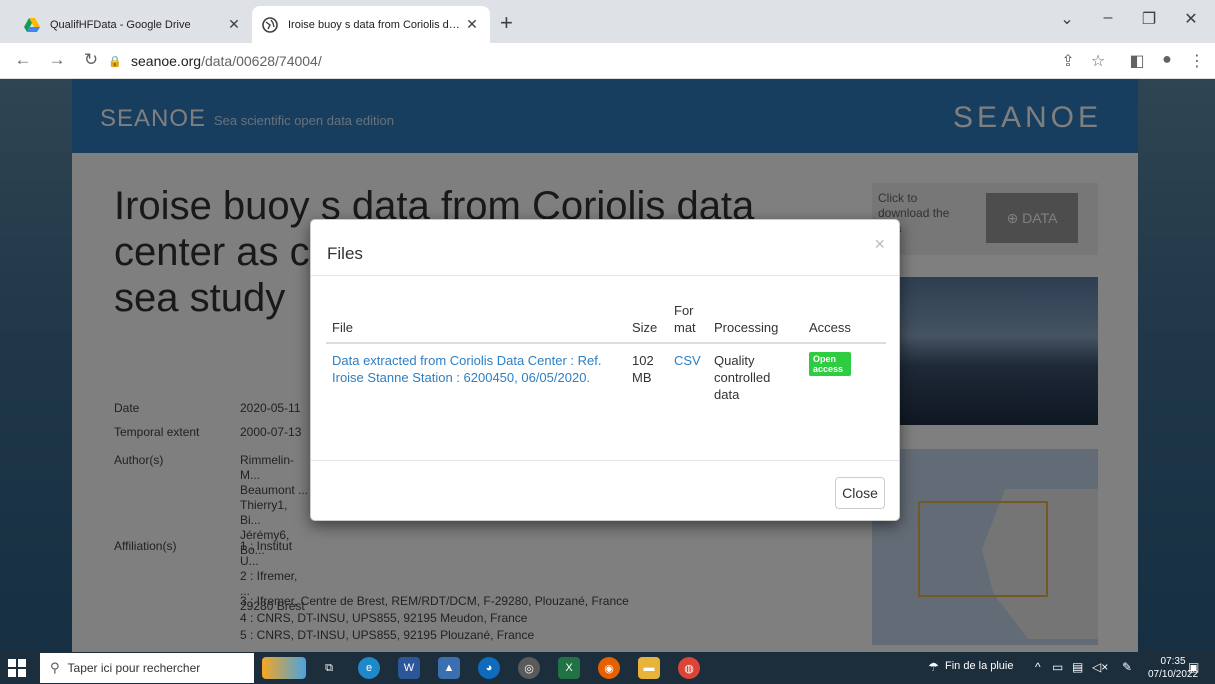 Image resolution: width=1215 pixels, height=684 pixels. I want to click on teams-icon: ◕, so click(489, 668).